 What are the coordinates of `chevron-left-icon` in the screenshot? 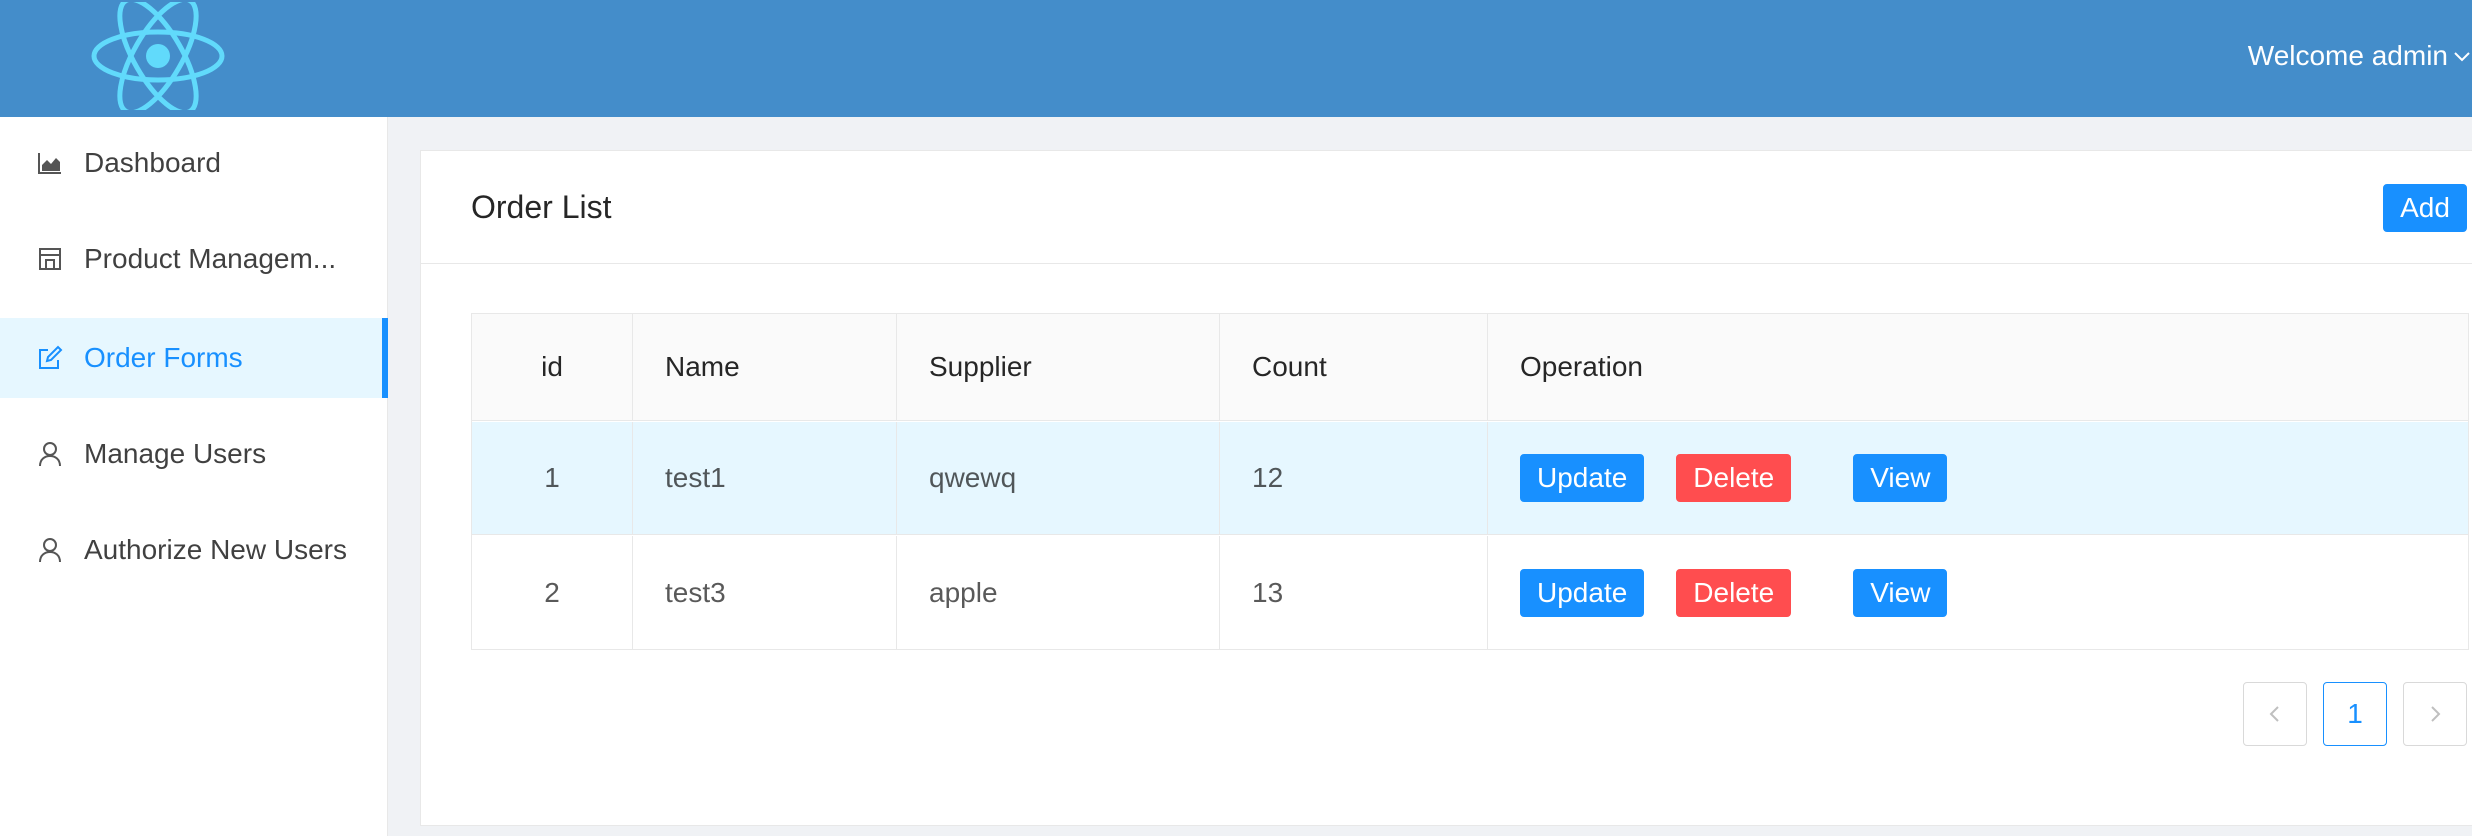 It's located at (2274, 714).